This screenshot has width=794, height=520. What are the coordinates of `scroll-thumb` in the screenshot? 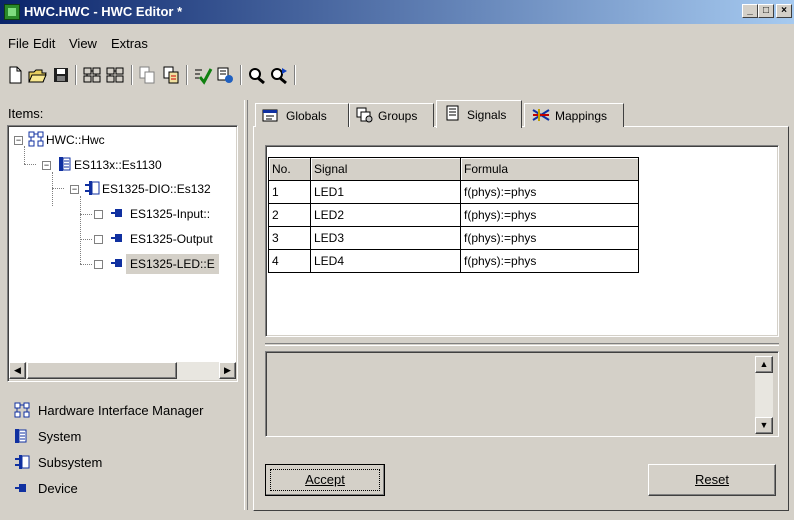 It's located at (102, 370).